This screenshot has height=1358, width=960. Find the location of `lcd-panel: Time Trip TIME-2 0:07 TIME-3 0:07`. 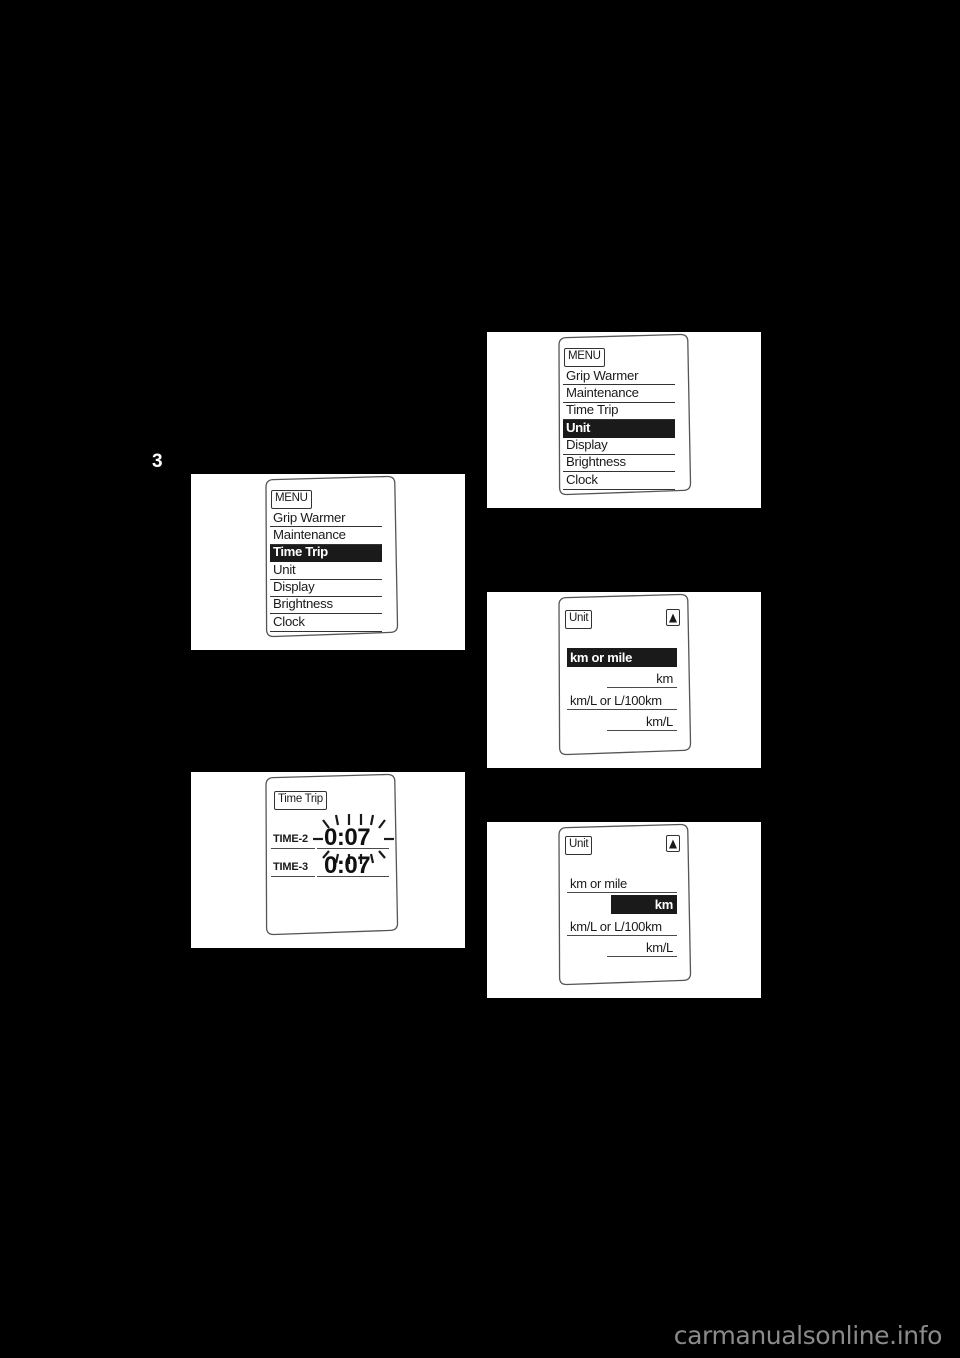

lcd-panel: Time Trip TIME-2 0:07 TIME-3 0:07 is located at coordinates (328, 860).